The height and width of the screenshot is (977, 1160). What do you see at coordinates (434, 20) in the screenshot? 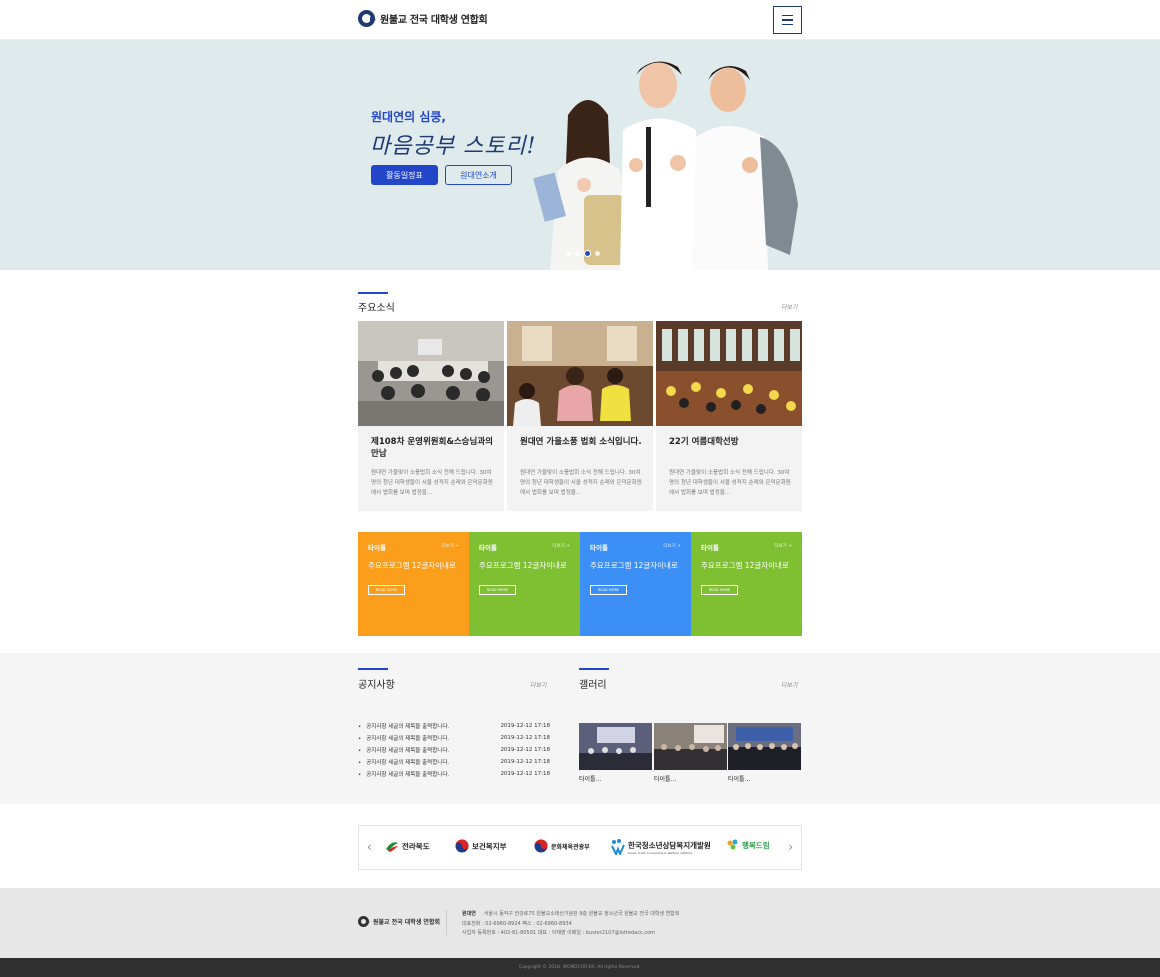
I see `logo-text: 원불교 전국 대학생 연합회` at bounding box center [434, 20].